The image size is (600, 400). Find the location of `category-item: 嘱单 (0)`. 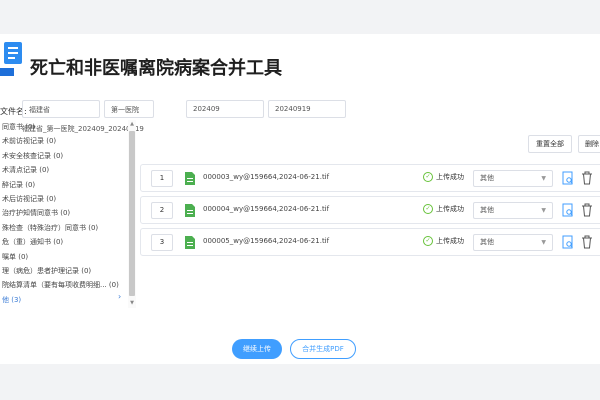

category-item: 嘱单 (0) is located at coordinates (64, 257).